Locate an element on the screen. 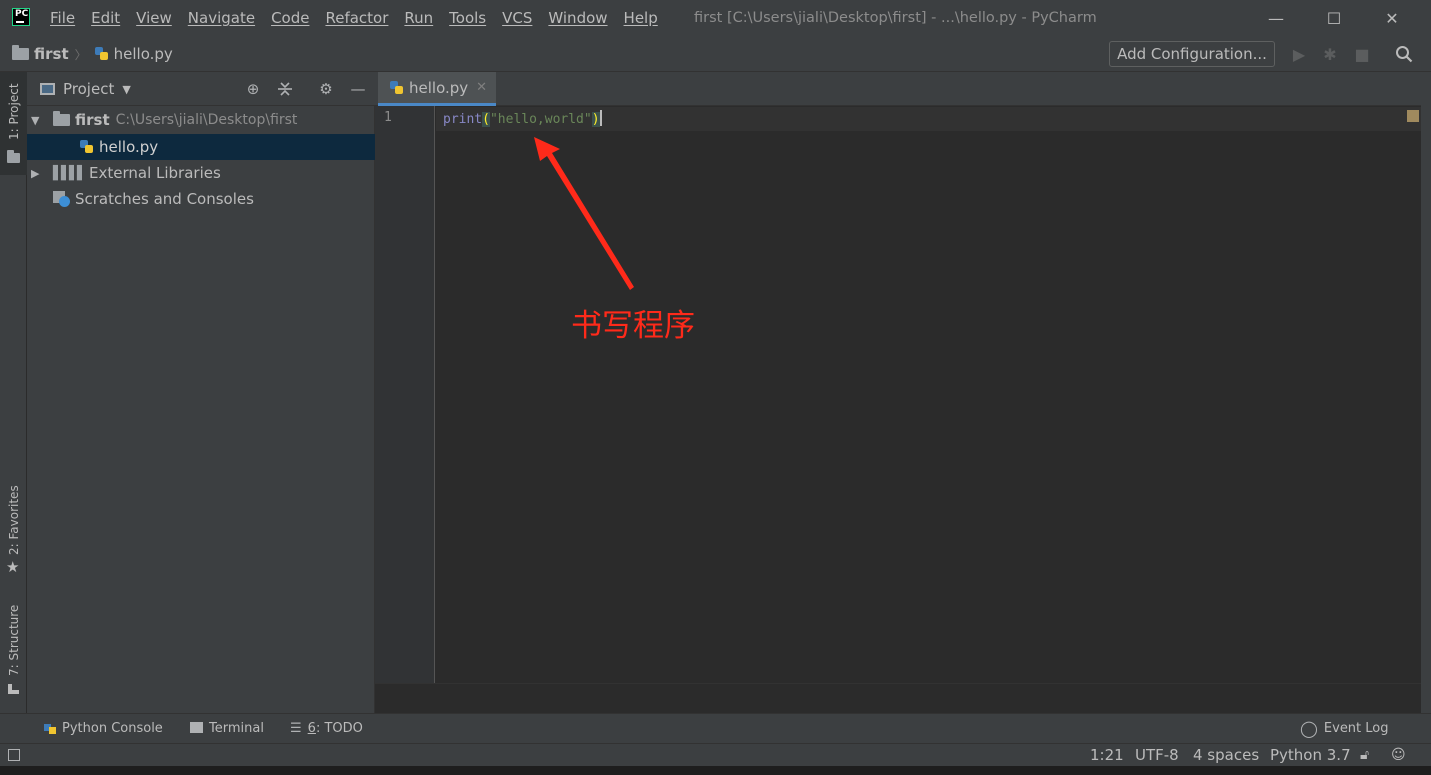  chevron-right-icon: ▶ is located at coordinates (35, 173).